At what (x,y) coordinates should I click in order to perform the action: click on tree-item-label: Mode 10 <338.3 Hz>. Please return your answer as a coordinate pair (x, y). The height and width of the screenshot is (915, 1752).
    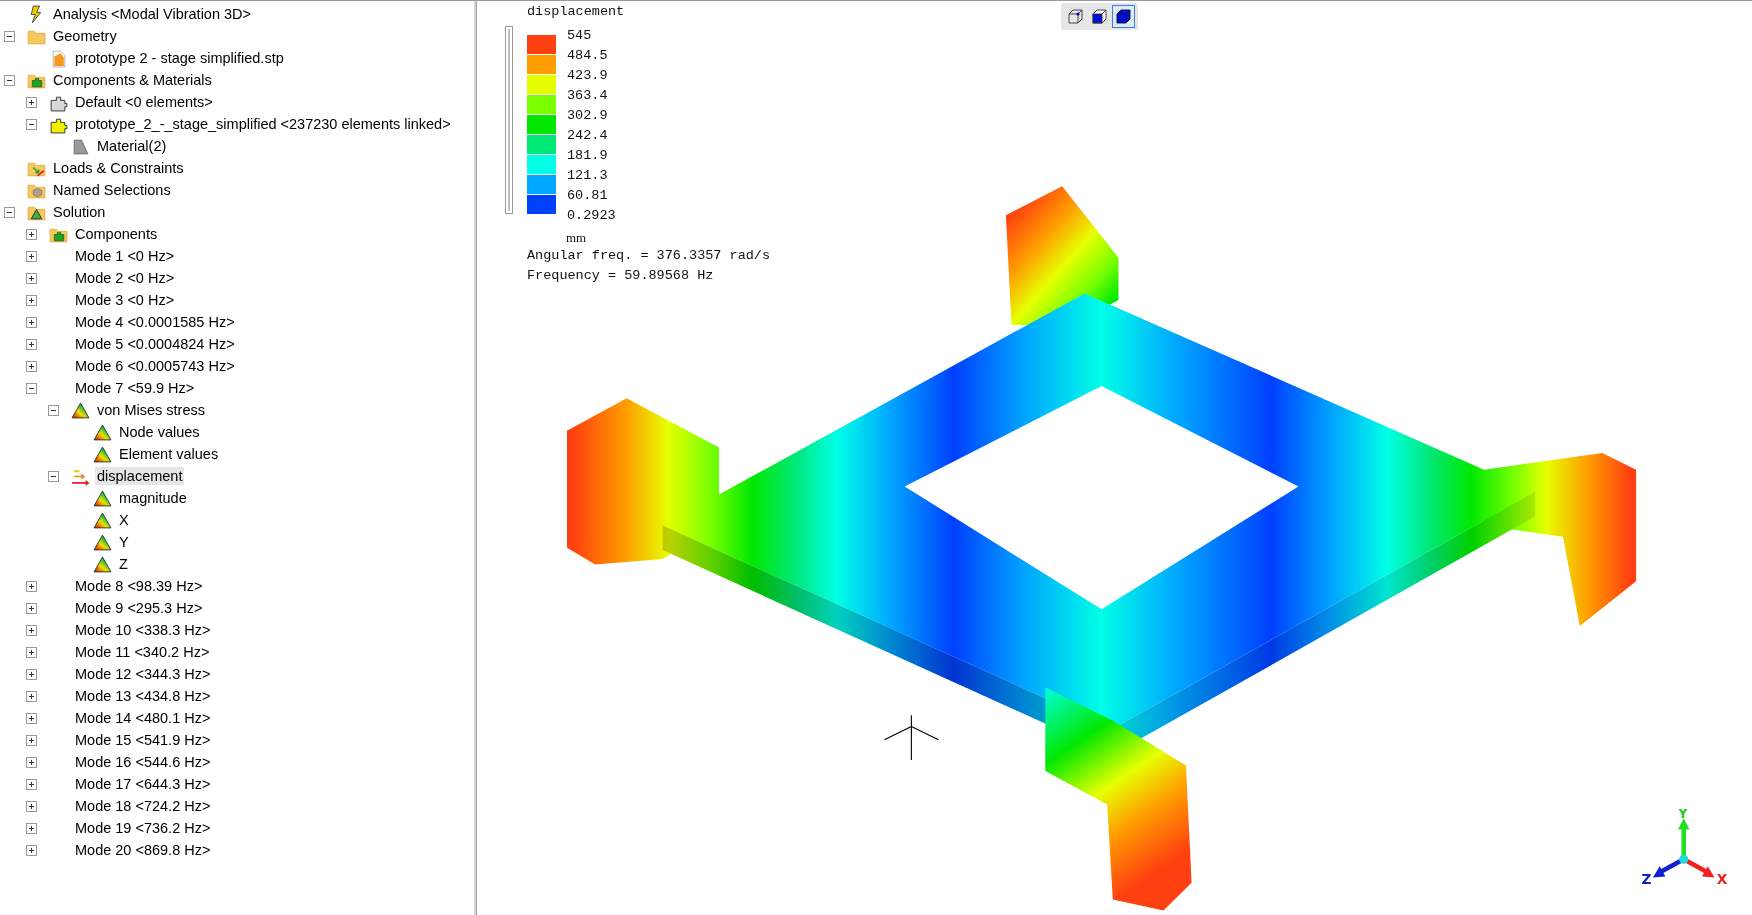
    Looking at the image, I should click on (143, 630).